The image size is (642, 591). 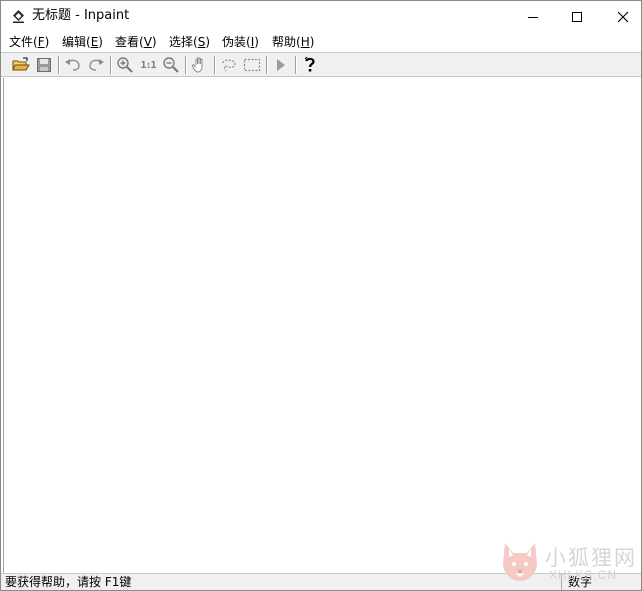 I want to click on menu-view-label: 查看(, so click(x=129, y=42).